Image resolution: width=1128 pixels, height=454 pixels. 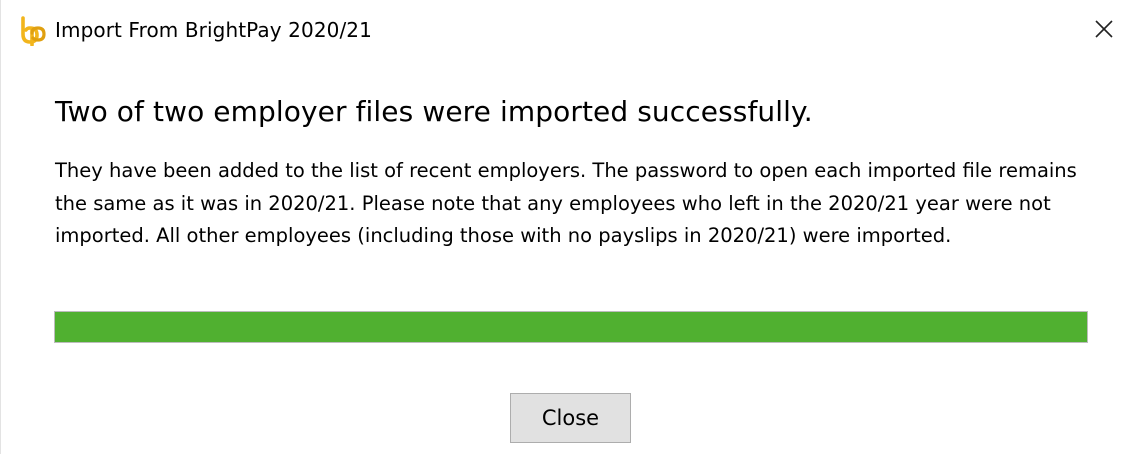 I want to click on close-button: Close, so click(x=570, y=418).